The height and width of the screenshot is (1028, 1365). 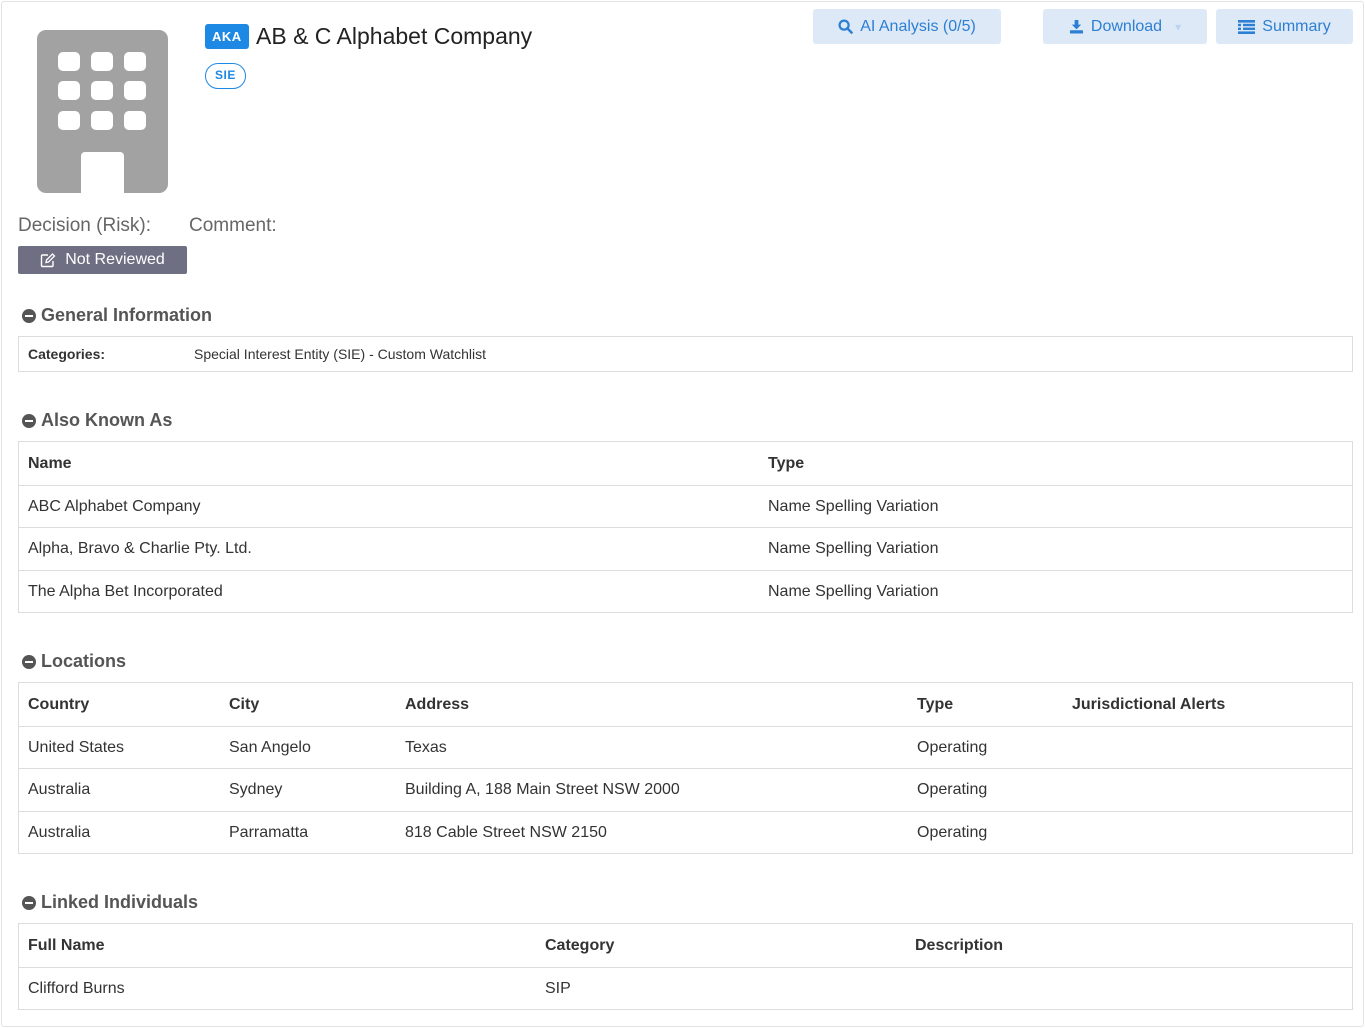 What do you see at coordinates (76, 747) in the screenshot?
I see `table-cell: United States` at bounding box center [76, 747].